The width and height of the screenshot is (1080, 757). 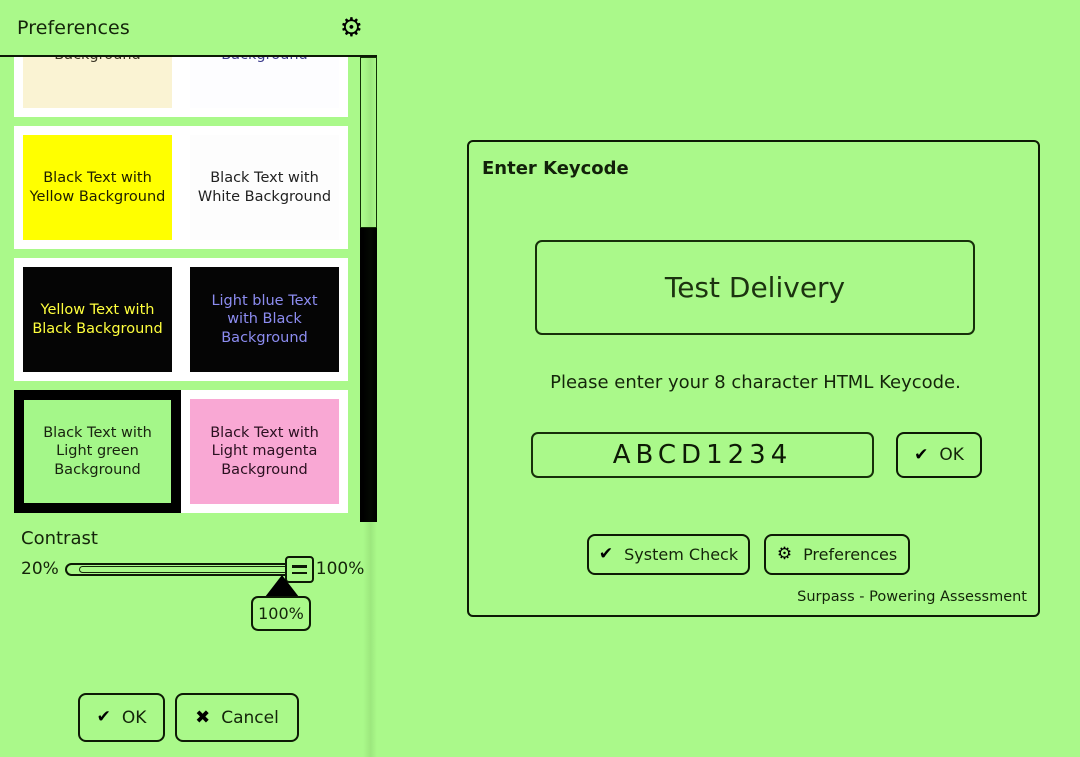 I want to click on theme-swatch-yellow-on-black: Yellow Text with Black Background, so click(x=97, y=319).